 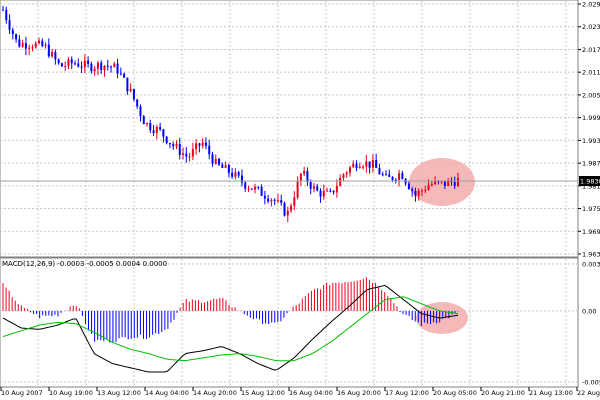 What do you see at coordinates (591, 383) in the screenshot?
I see `macd-tick-label: -0.005` at bounding box center [591, 383].